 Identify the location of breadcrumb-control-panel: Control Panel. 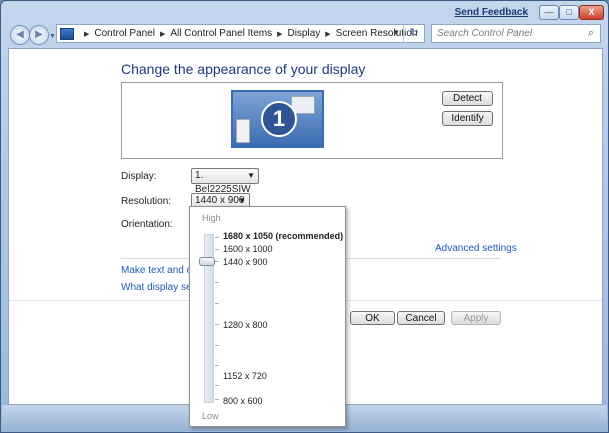
(124, 33).